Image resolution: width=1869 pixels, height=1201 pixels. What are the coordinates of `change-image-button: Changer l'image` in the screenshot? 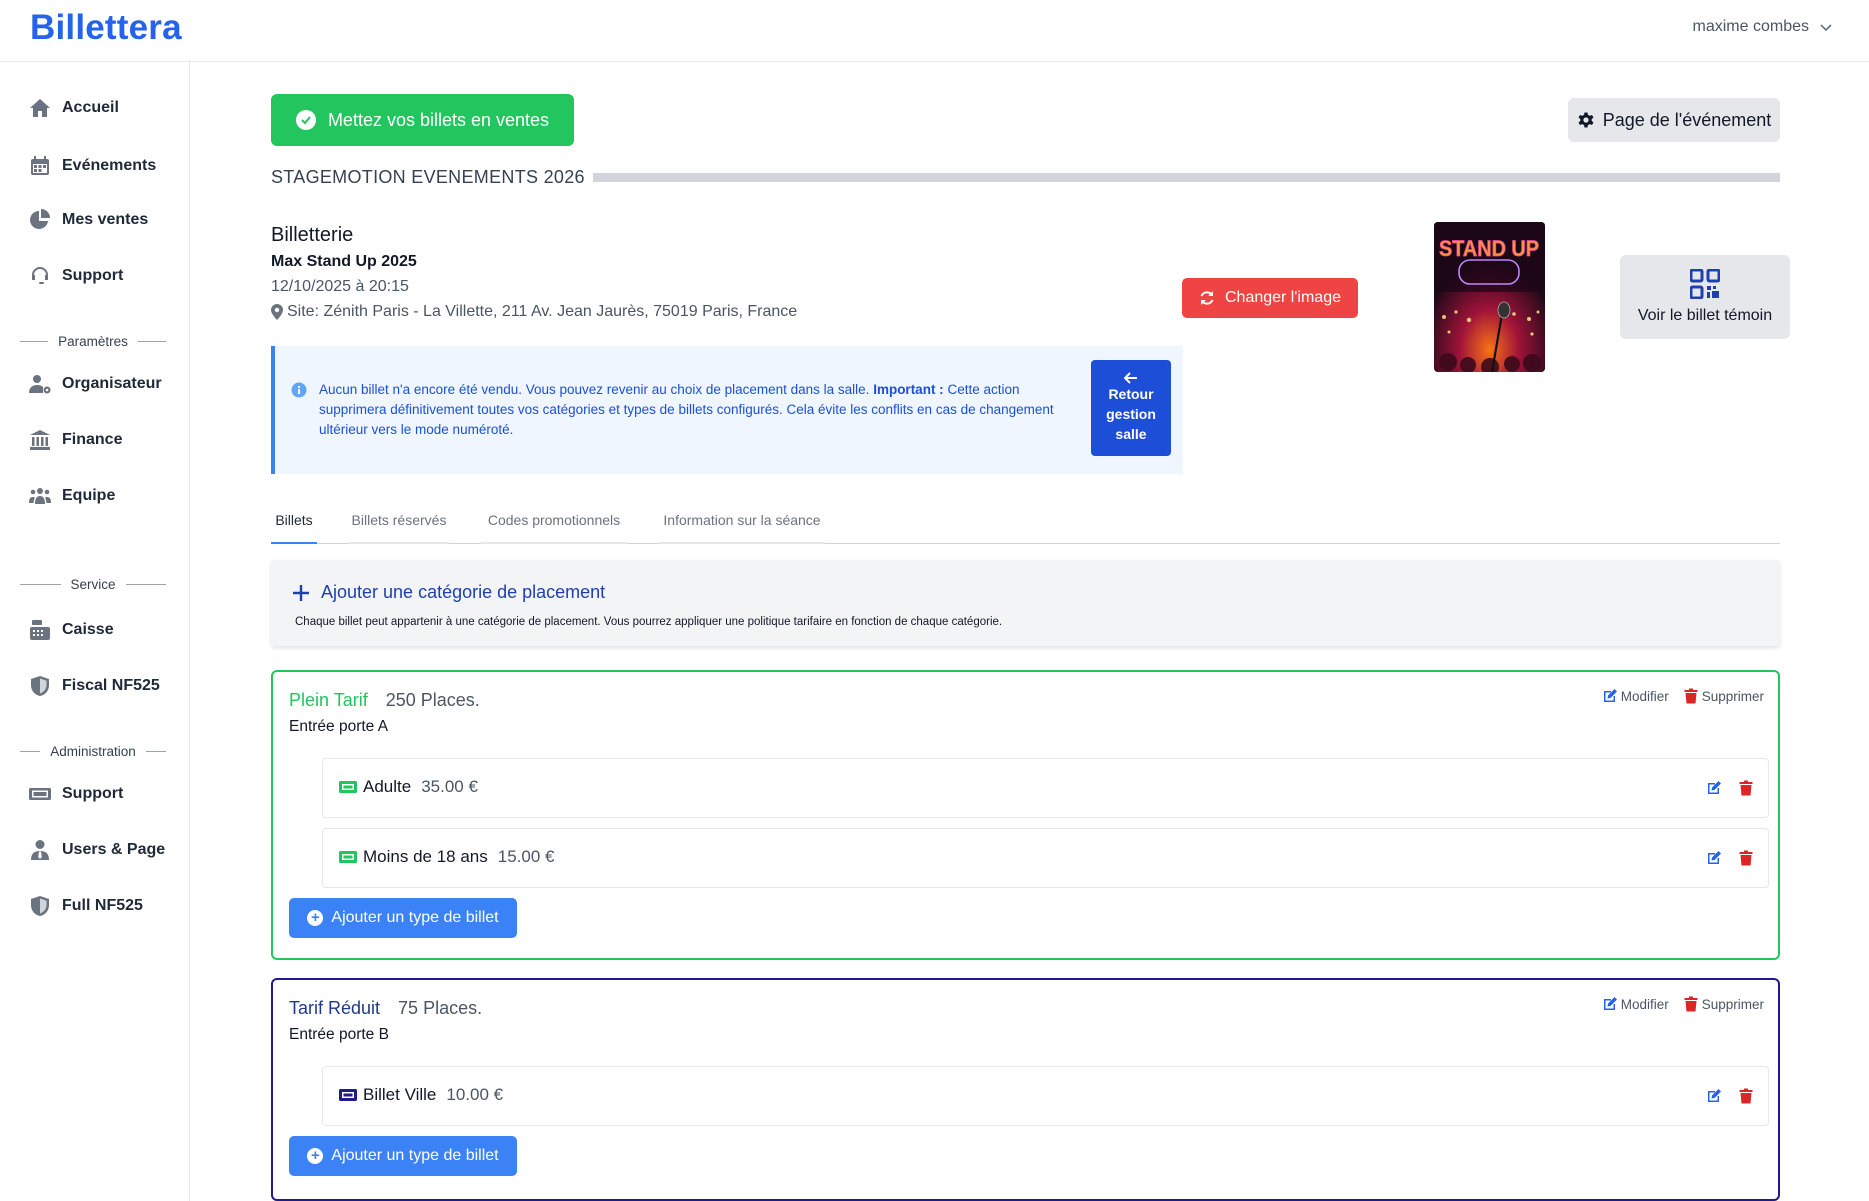 It's located at (1270, 298).